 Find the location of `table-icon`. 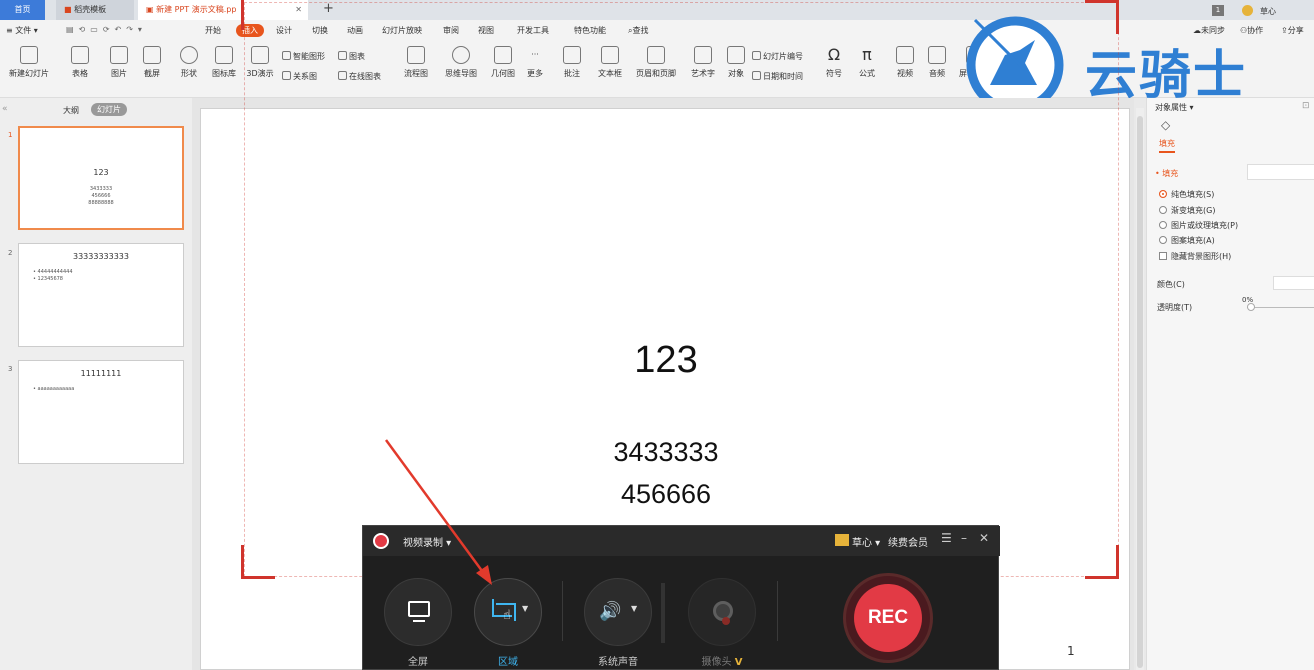

table-icon is located at coordinates (80, 55).